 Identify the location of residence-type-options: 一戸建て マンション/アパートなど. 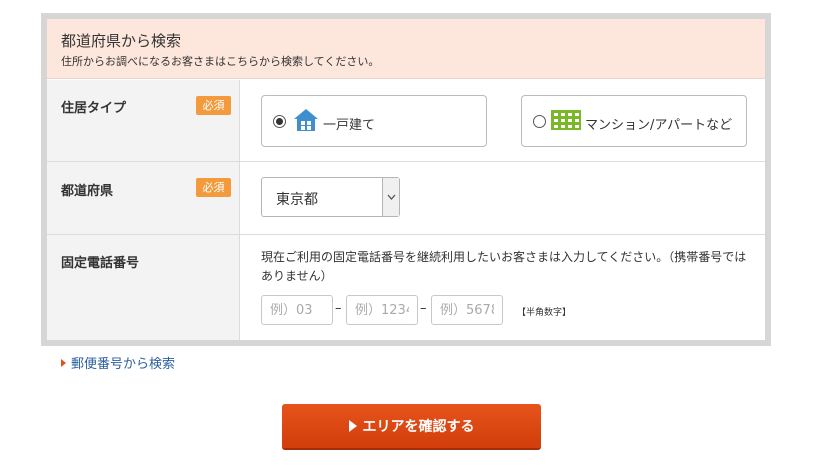
(503, 120).